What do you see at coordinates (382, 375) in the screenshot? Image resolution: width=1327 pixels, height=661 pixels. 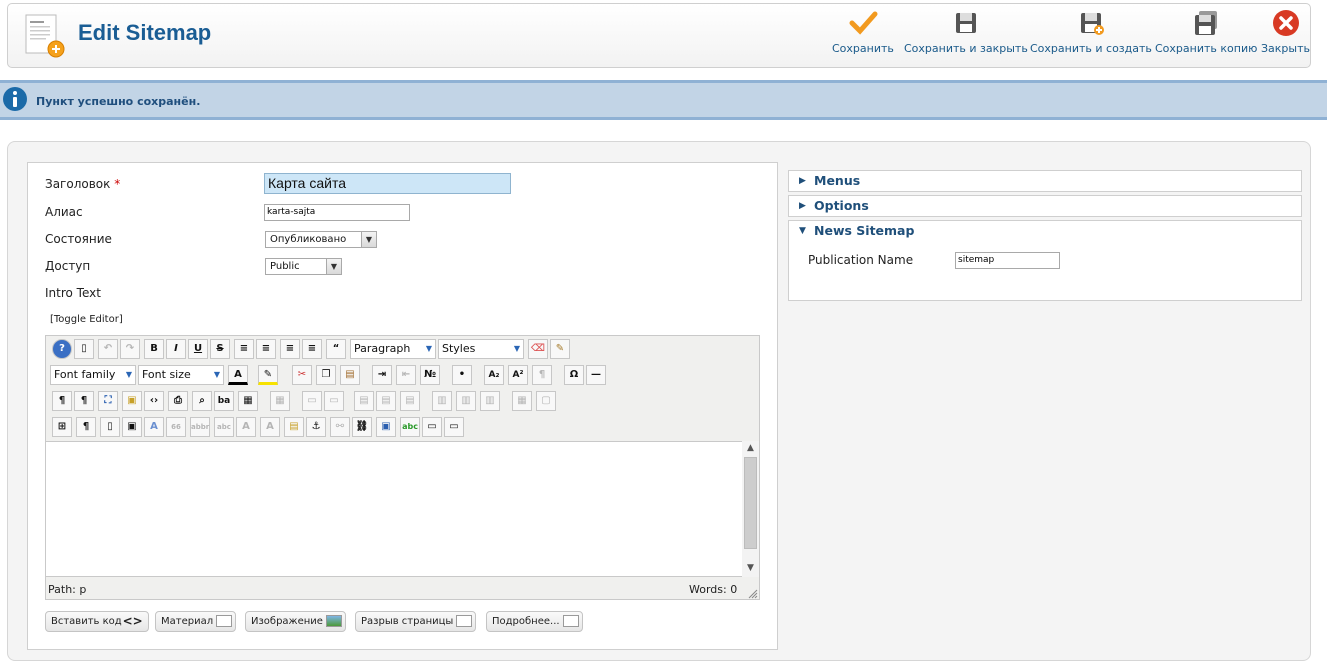 I see `indent-icon: ⇥` at bounding box center [382, 375].